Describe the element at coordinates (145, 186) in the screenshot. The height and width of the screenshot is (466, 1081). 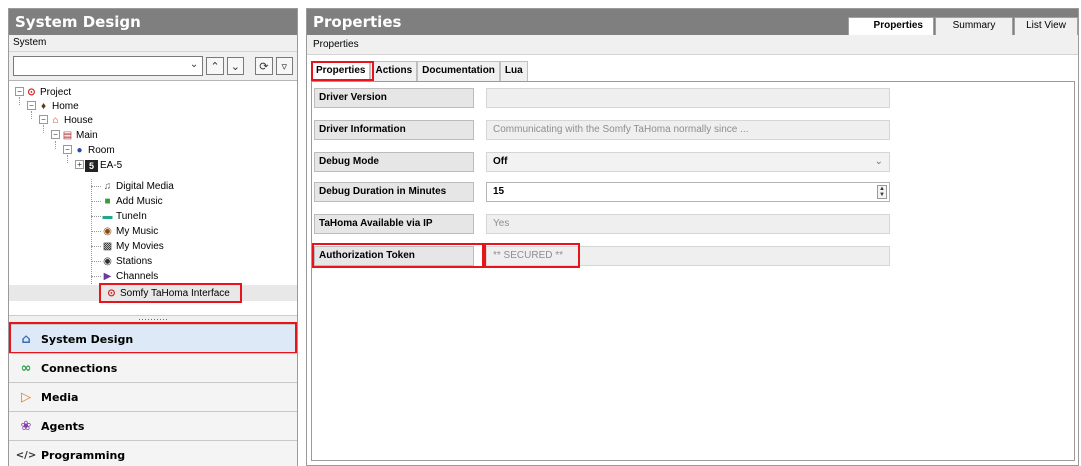
I see `tree-node-label: Digital Media` at that location.